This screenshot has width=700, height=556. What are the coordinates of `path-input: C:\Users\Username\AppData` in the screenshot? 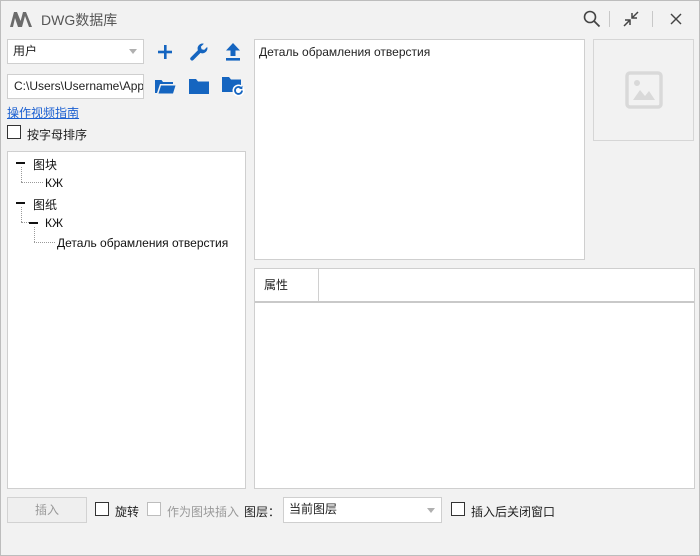 It's located at (75, 86).